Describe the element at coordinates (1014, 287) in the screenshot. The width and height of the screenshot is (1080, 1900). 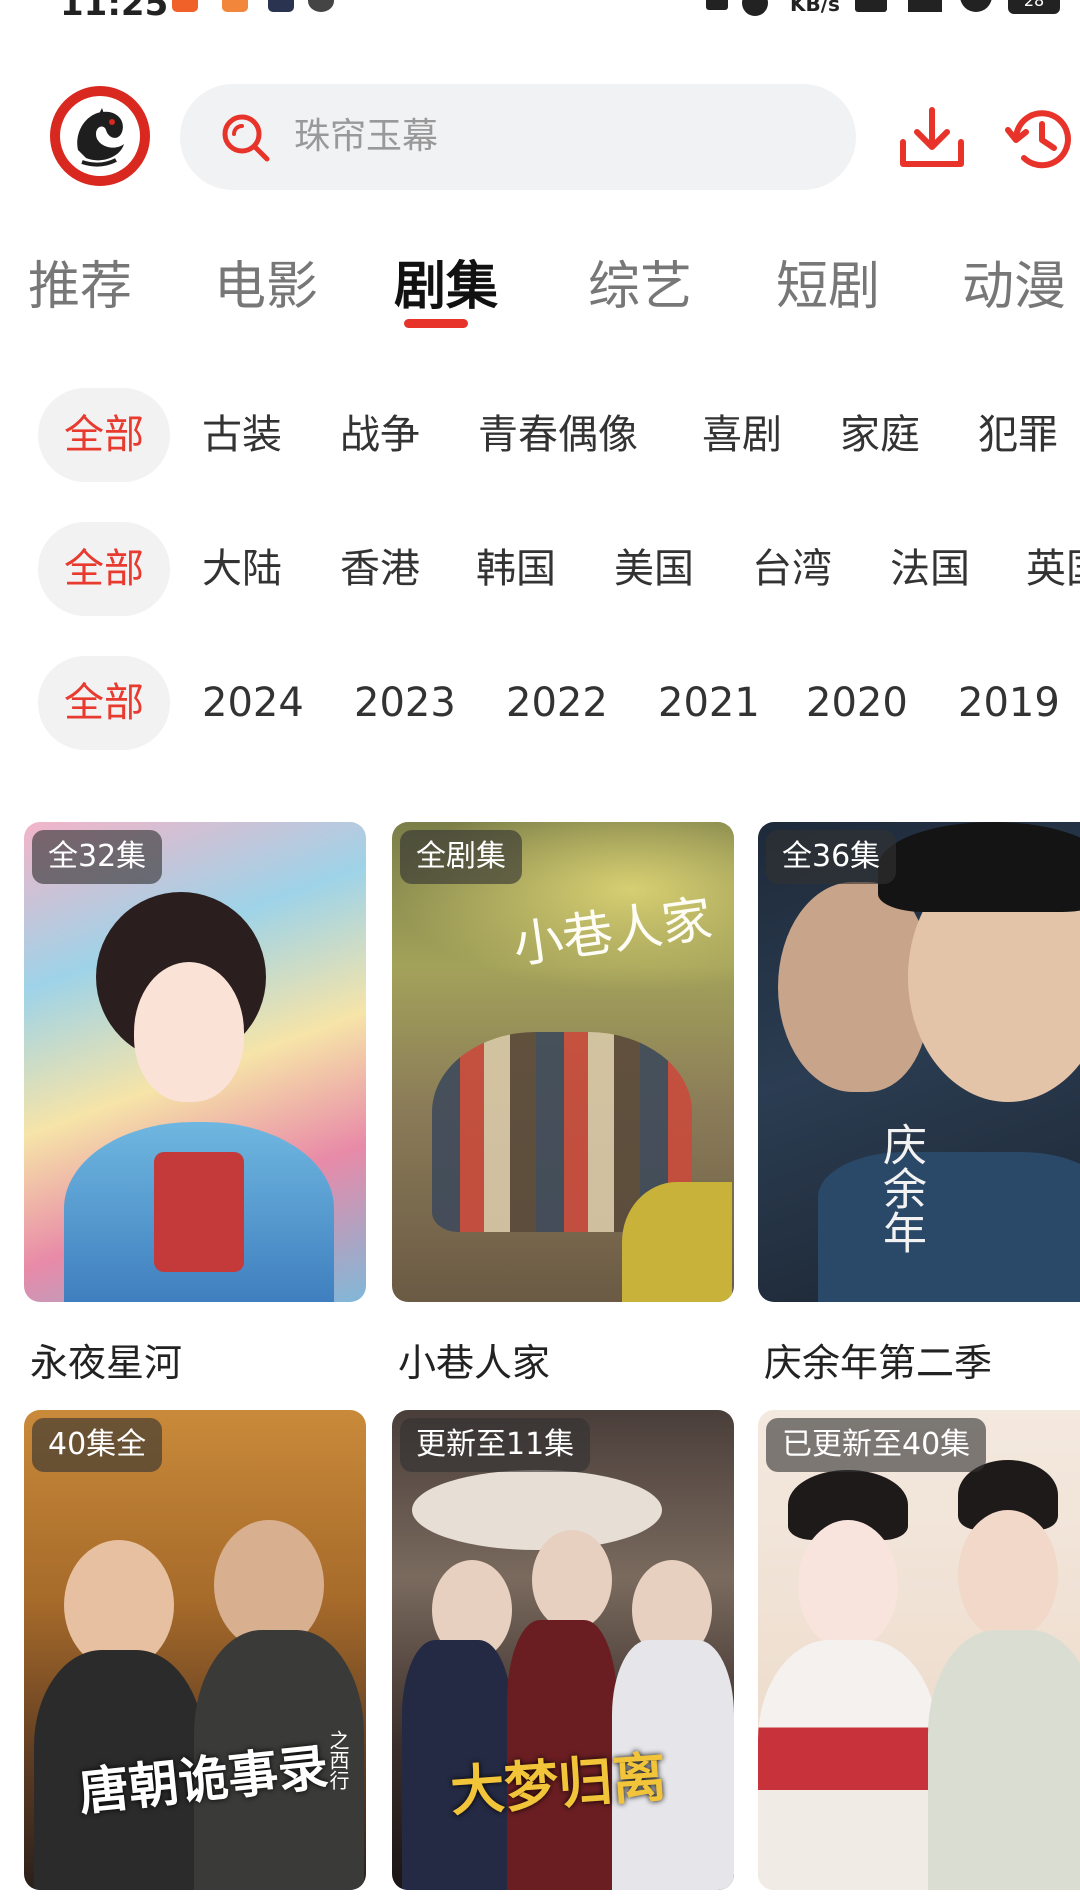
I see `tab-anime: 动漫` at that location.